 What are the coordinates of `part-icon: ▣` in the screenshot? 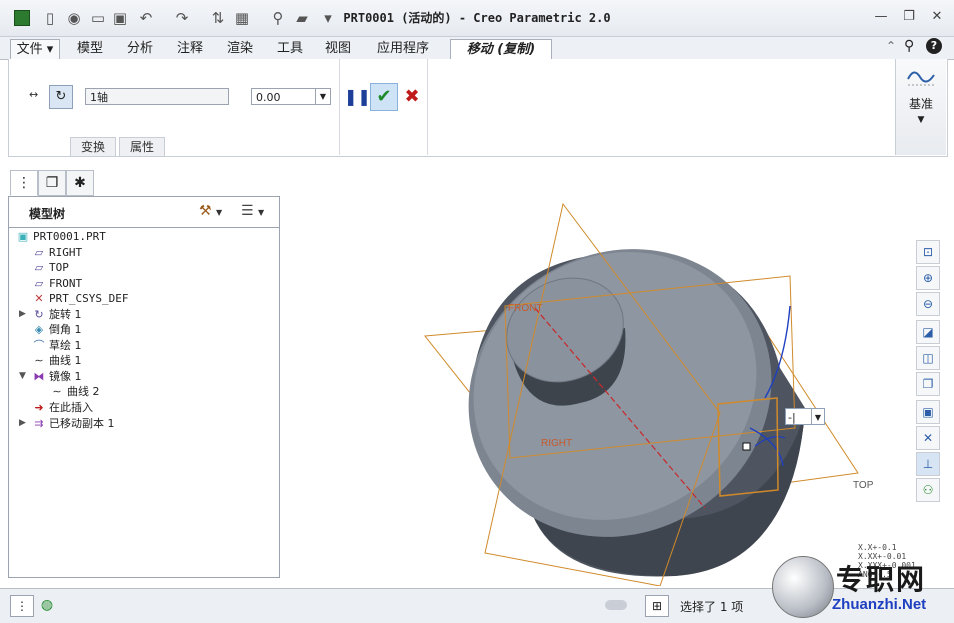 It's located at (23, 236).